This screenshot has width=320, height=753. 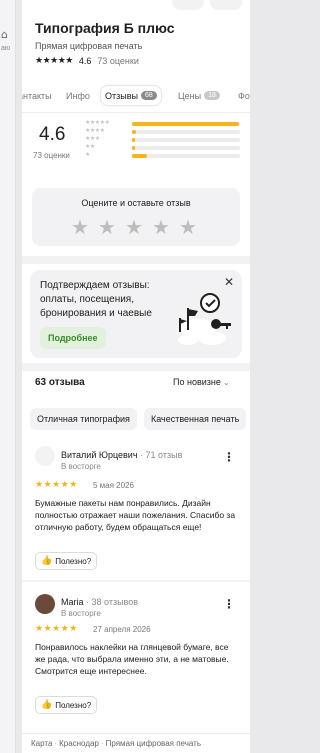 I want to click on tab-prices: Цены 18, so click(x=199, y=95).